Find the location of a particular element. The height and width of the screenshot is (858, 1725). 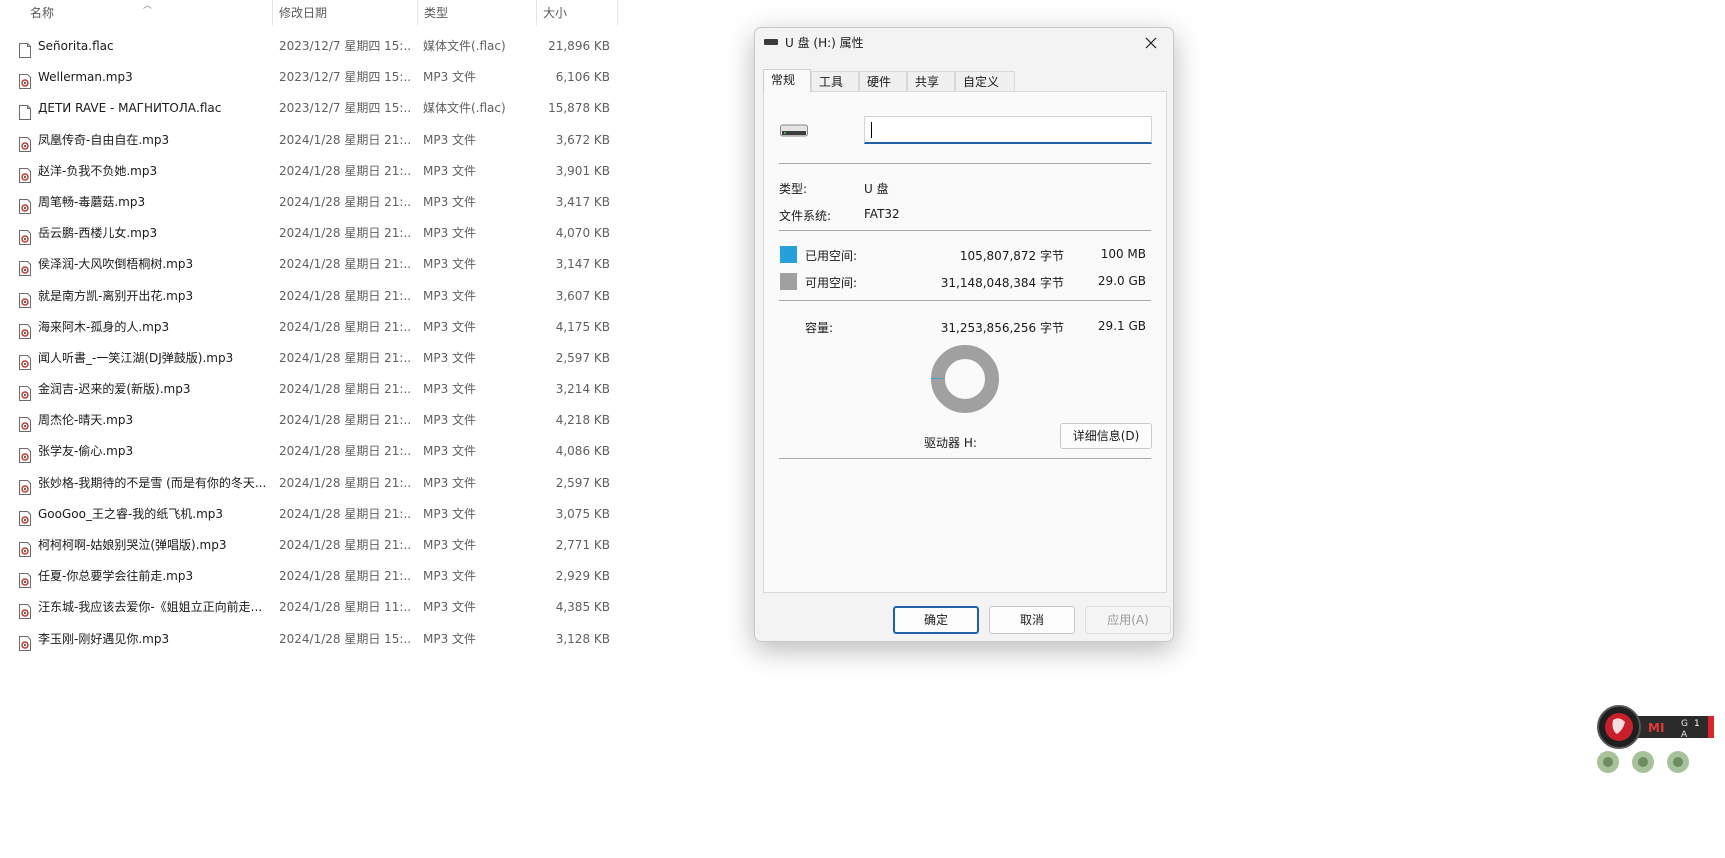

tab-hardware: 硬件 is located at coordinates (883, 81).